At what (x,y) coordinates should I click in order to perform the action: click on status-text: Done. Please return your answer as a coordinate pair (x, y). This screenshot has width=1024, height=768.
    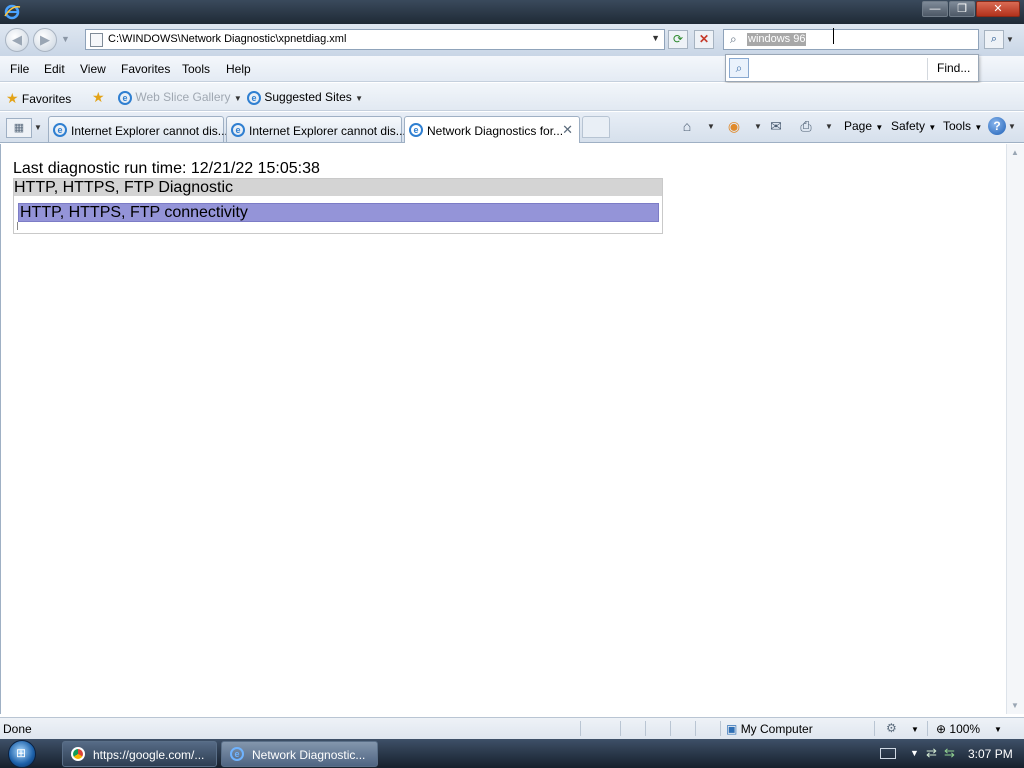
    Looking at the image, I should click on (17, 729).